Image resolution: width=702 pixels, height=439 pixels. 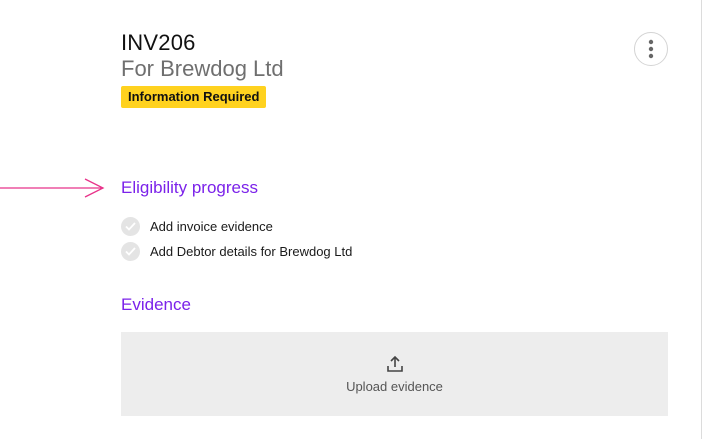 I want to click on checklist-item-label: Add Debtor details for Brewdog Ltd, so click(x=251, y=251).